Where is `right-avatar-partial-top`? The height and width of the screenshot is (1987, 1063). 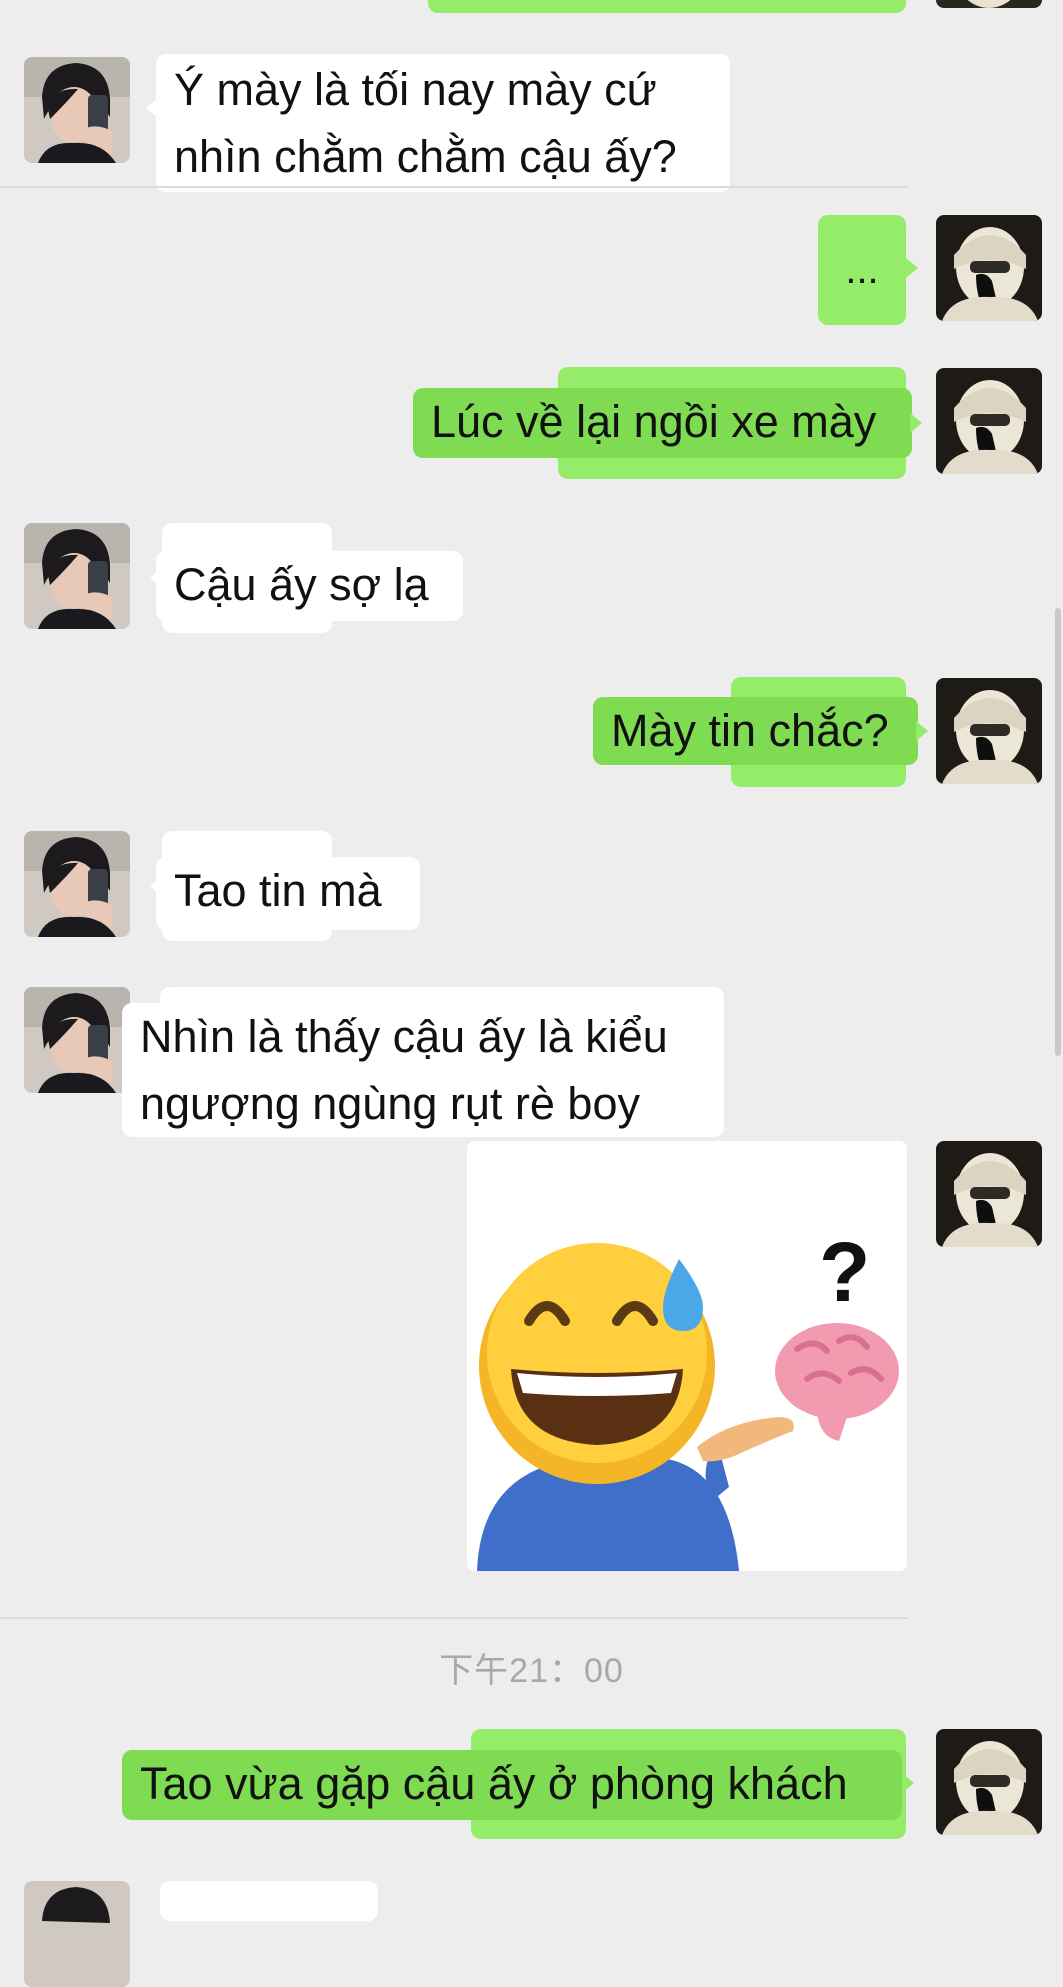 right-avatar-partial-top is located at coordinates (989, 4).